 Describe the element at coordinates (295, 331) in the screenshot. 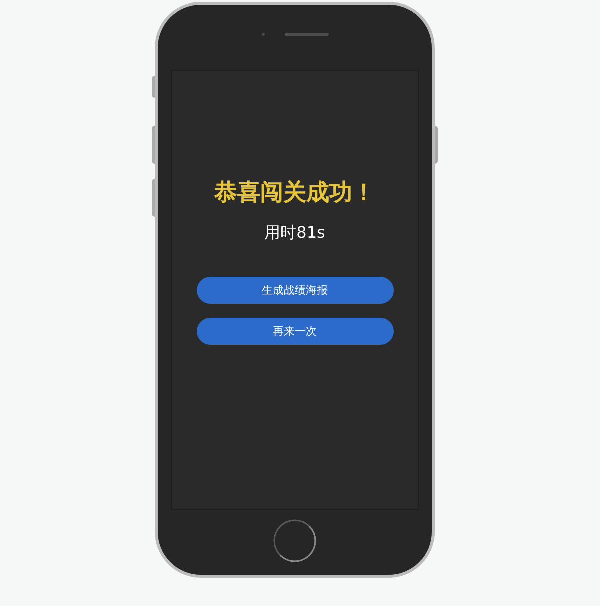

I see `play-again-button: 再来一次` at that location.